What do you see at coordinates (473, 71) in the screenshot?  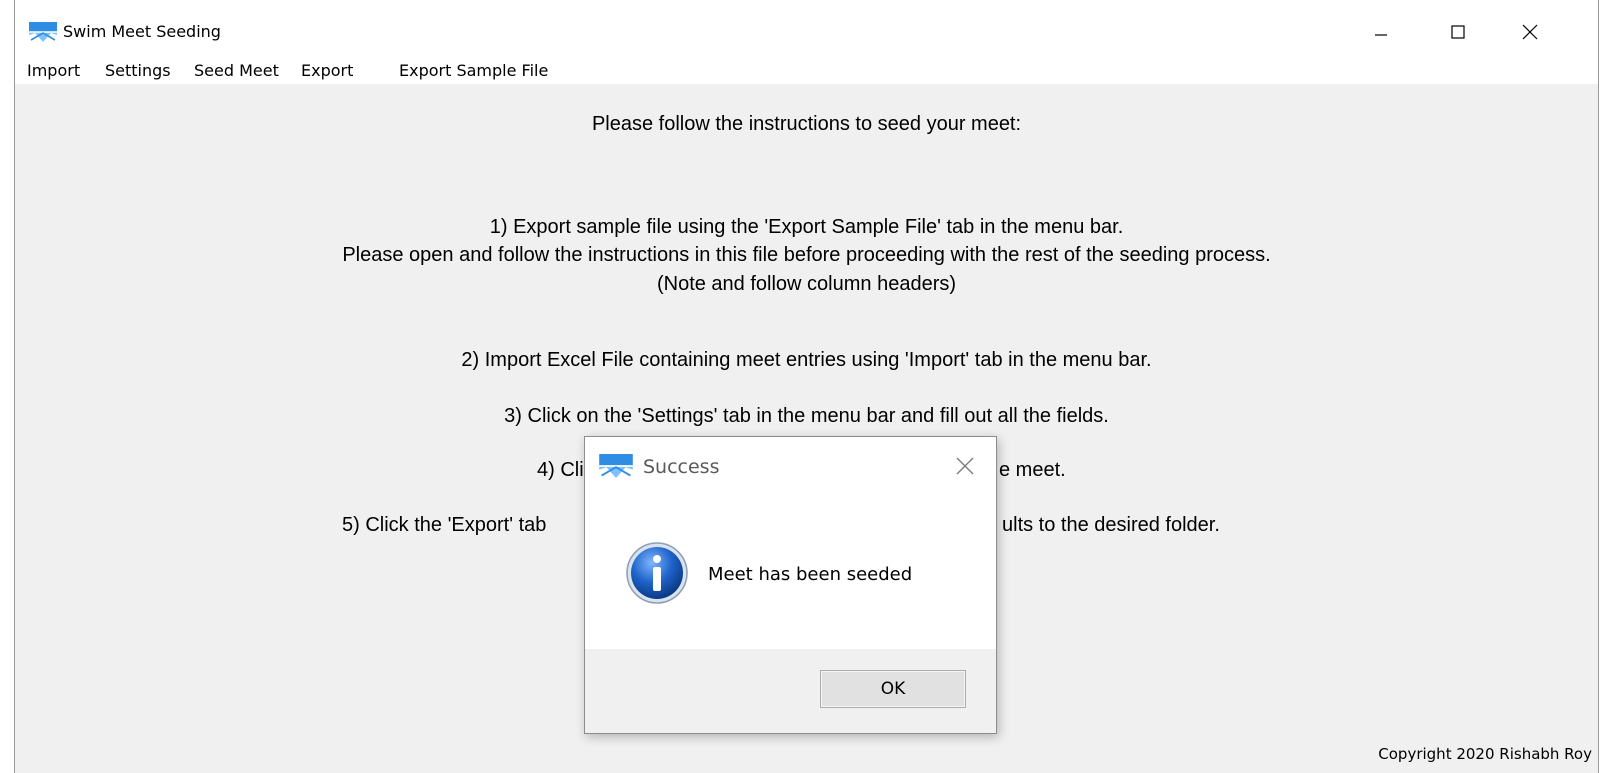 I see `menu-export-sample-file: Export Sample File` at bounding box center [473, 71].